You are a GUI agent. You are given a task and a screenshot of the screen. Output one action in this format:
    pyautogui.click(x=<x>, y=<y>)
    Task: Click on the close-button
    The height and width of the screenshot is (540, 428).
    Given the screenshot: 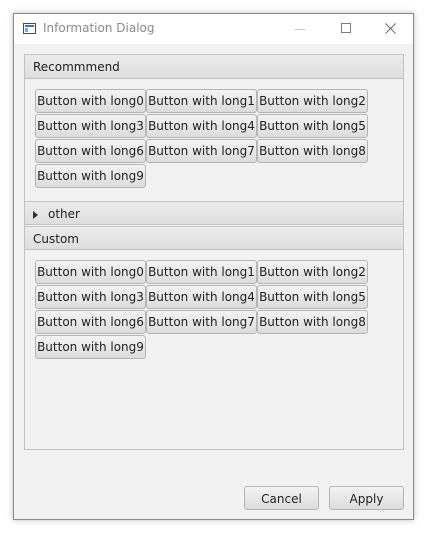 What is the action you would take?
    pyautogui.click(x=390, y=29)
    